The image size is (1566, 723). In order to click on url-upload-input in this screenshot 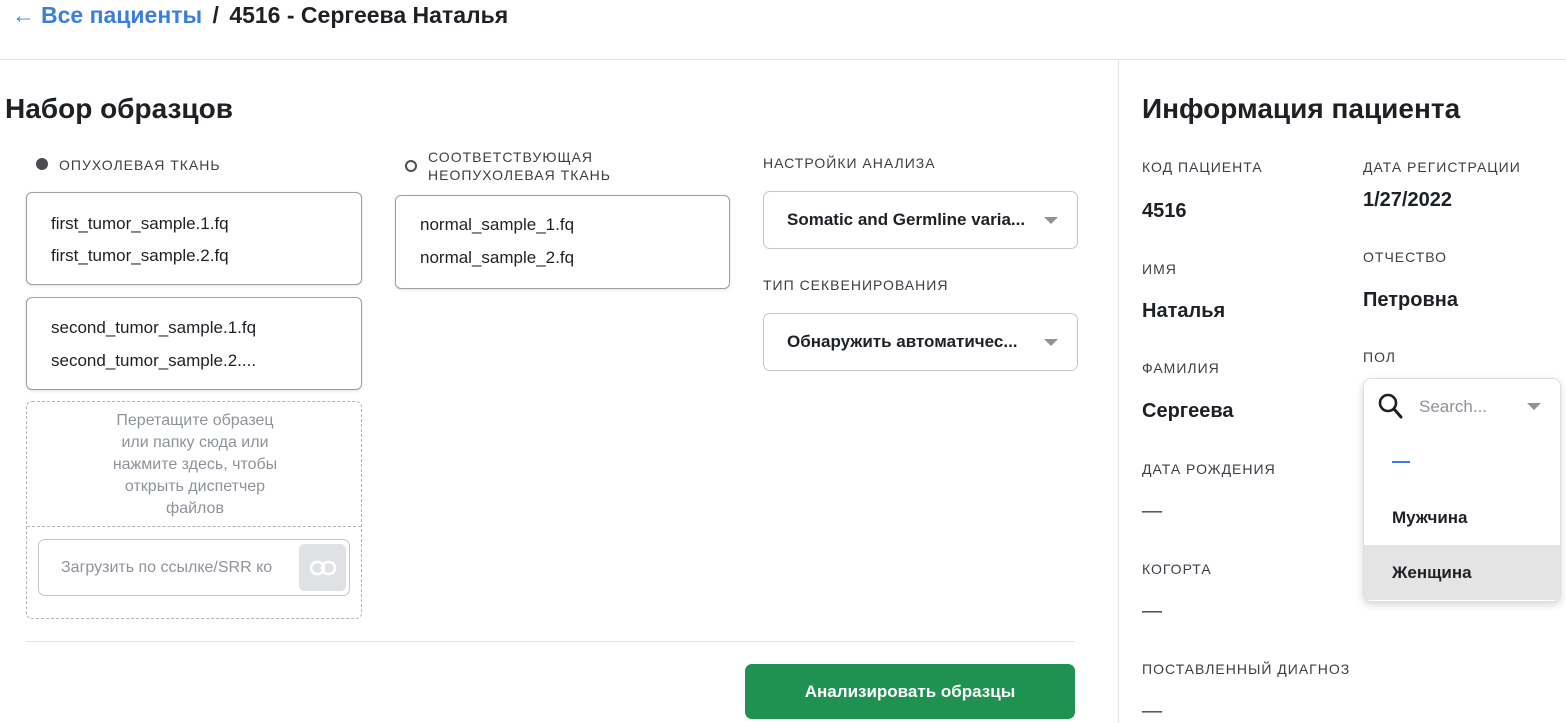, I will do `click(179, 567)`.